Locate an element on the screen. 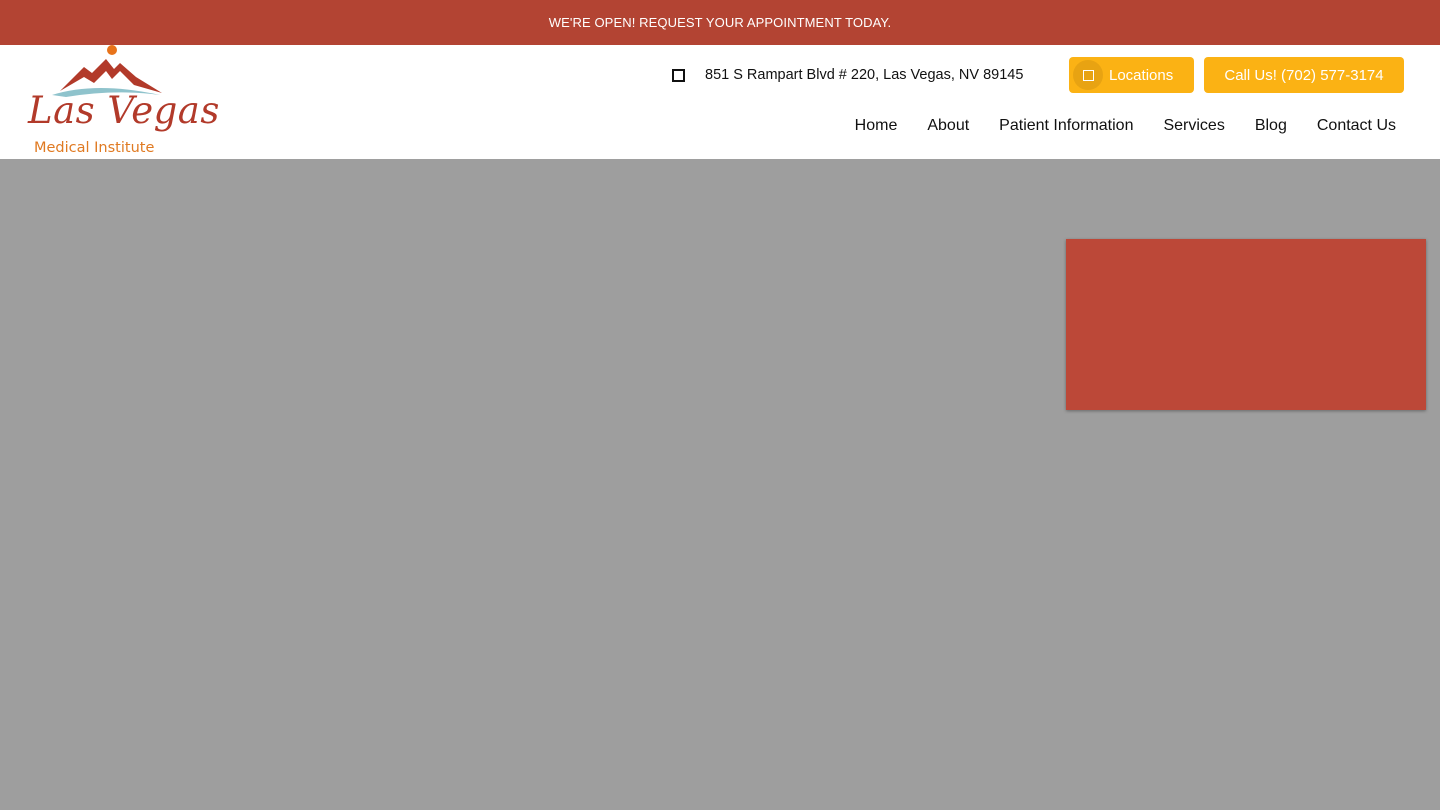 The width and height of the screenshot is (1440, 810). nav-patient-information: Patient Information is located at coordinates (1066, 126).